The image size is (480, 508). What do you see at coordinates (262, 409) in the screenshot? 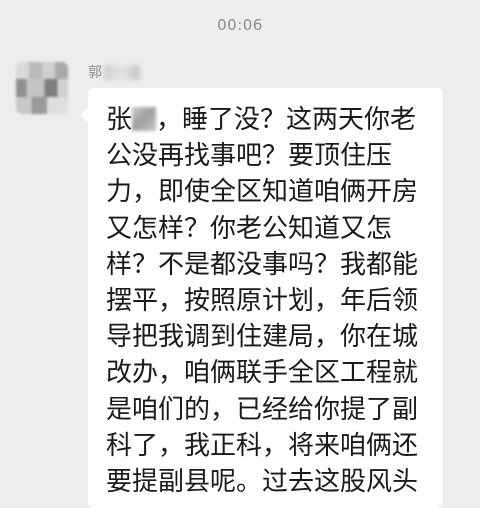
I see `message-line: 是咱们的，已经给你提了副` at bounding box center [262, 409].